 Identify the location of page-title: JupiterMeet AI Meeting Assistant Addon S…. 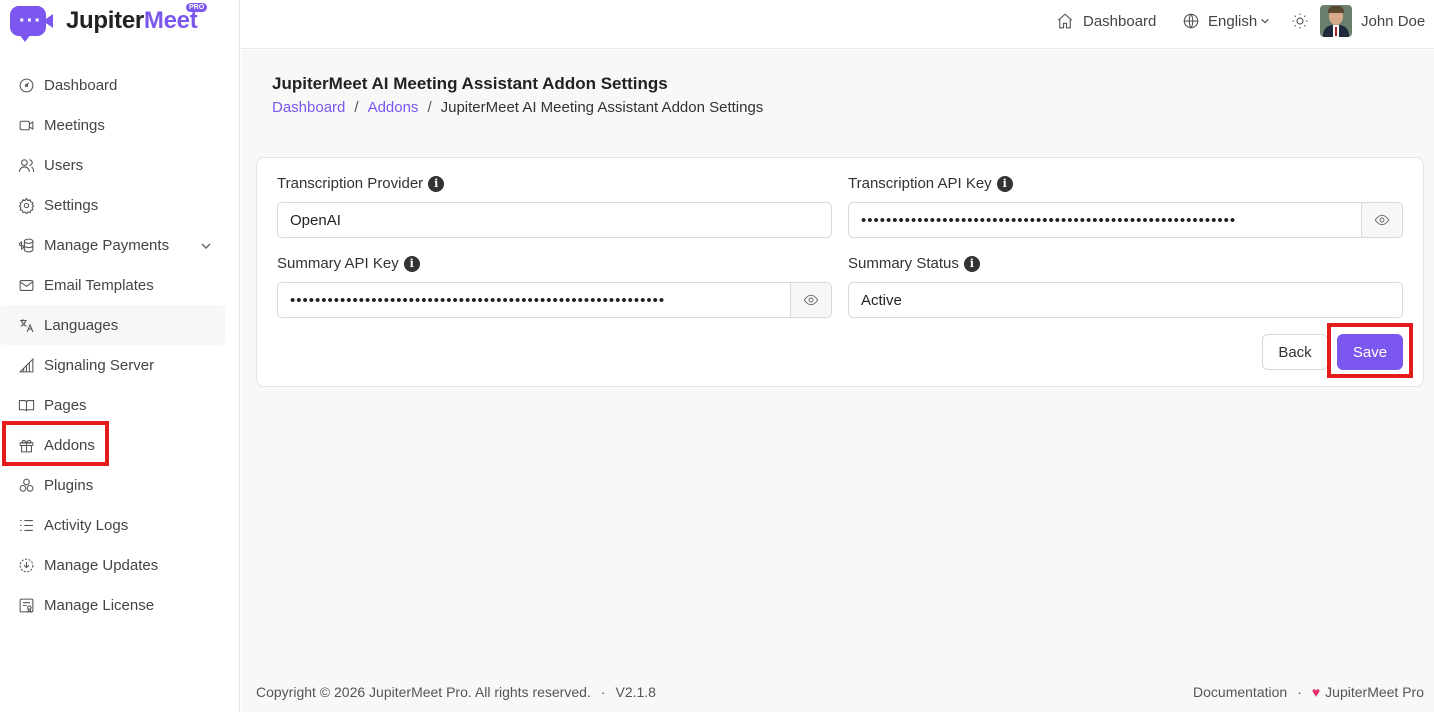
(470, 83).